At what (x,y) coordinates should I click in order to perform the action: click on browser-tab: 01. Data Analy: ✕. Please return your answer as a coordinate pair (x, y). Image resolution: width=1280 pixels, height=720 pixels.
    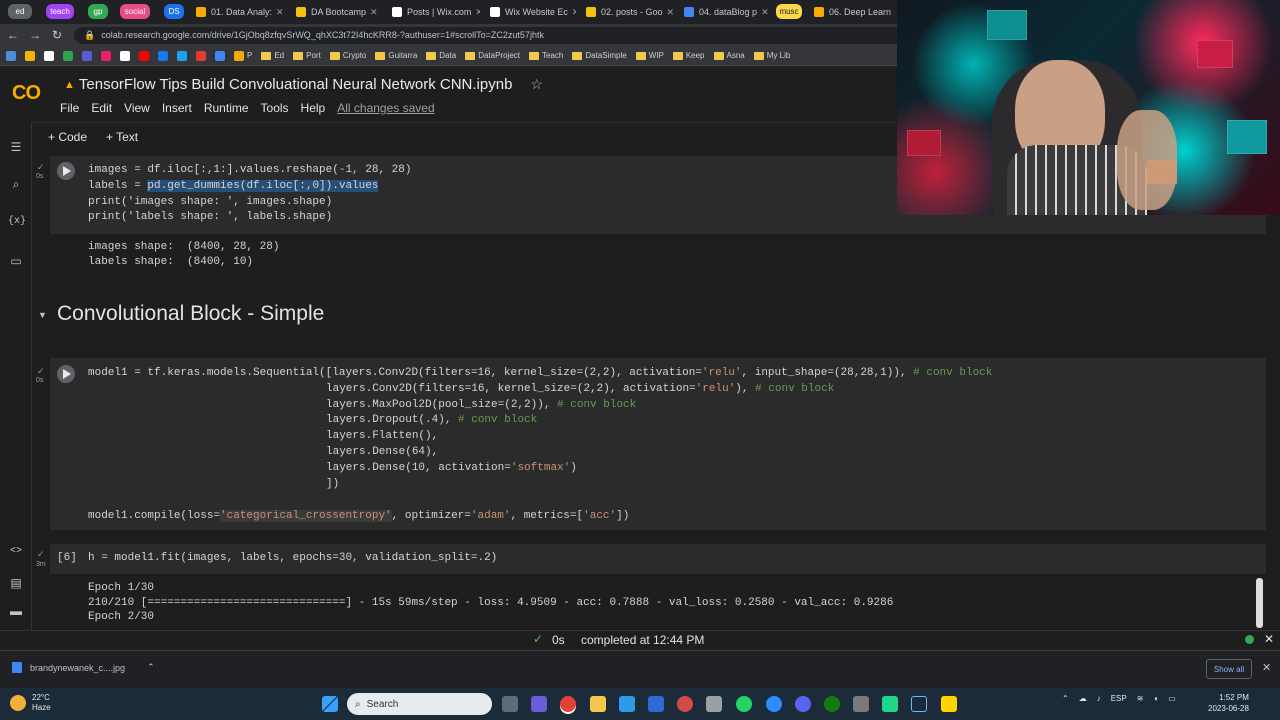
    Looking at the image, I should click on (238, 12).